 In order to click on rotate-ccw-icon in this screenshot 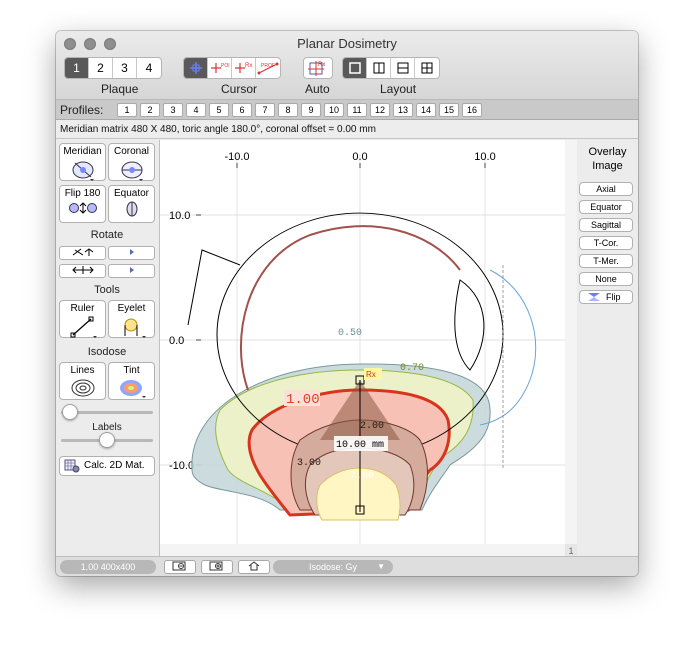, I will do `click(82, 252)`.